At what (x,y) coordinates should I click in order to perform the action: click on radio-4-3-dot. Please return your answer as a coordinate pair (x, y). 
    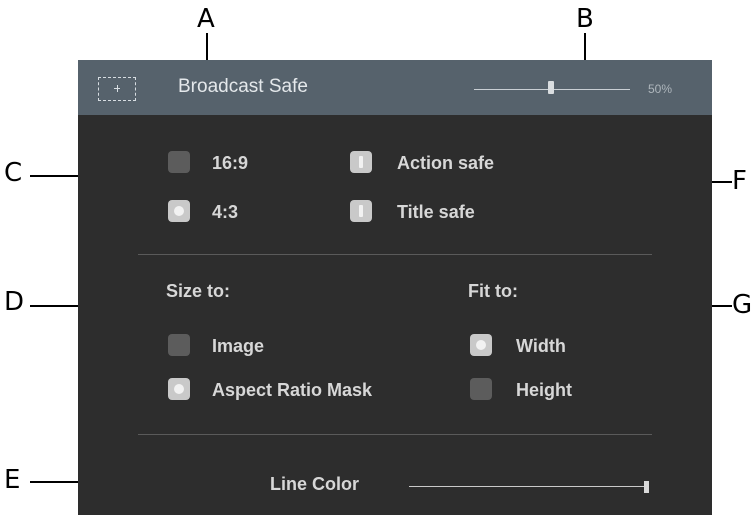
    Looking at the image, I should click on (179, 211).